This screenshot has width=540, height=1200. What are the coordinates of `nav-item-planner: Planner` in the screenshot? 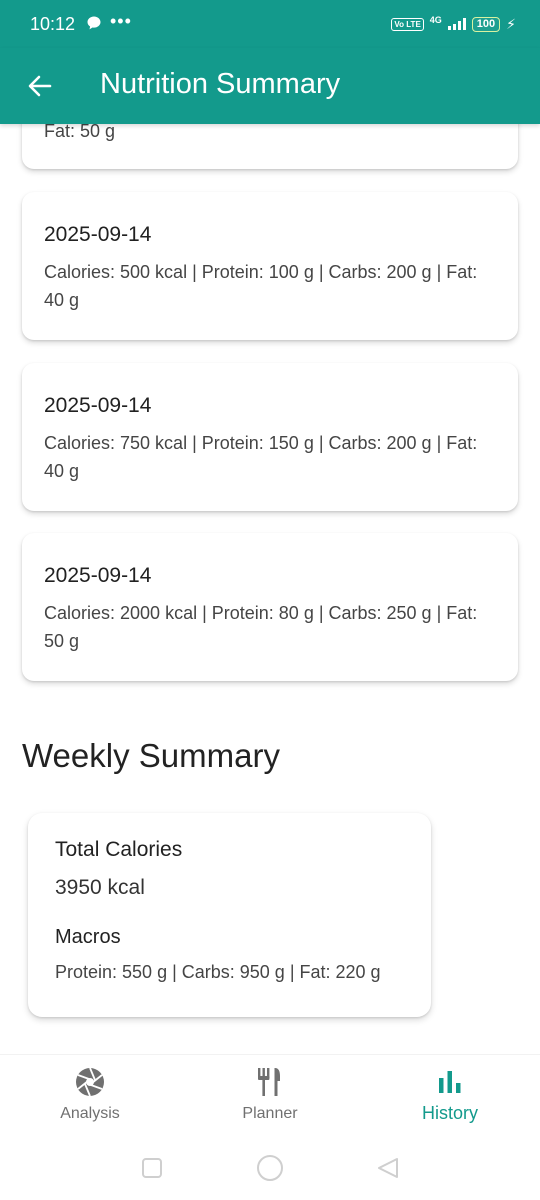 It's located at (270, 1100).